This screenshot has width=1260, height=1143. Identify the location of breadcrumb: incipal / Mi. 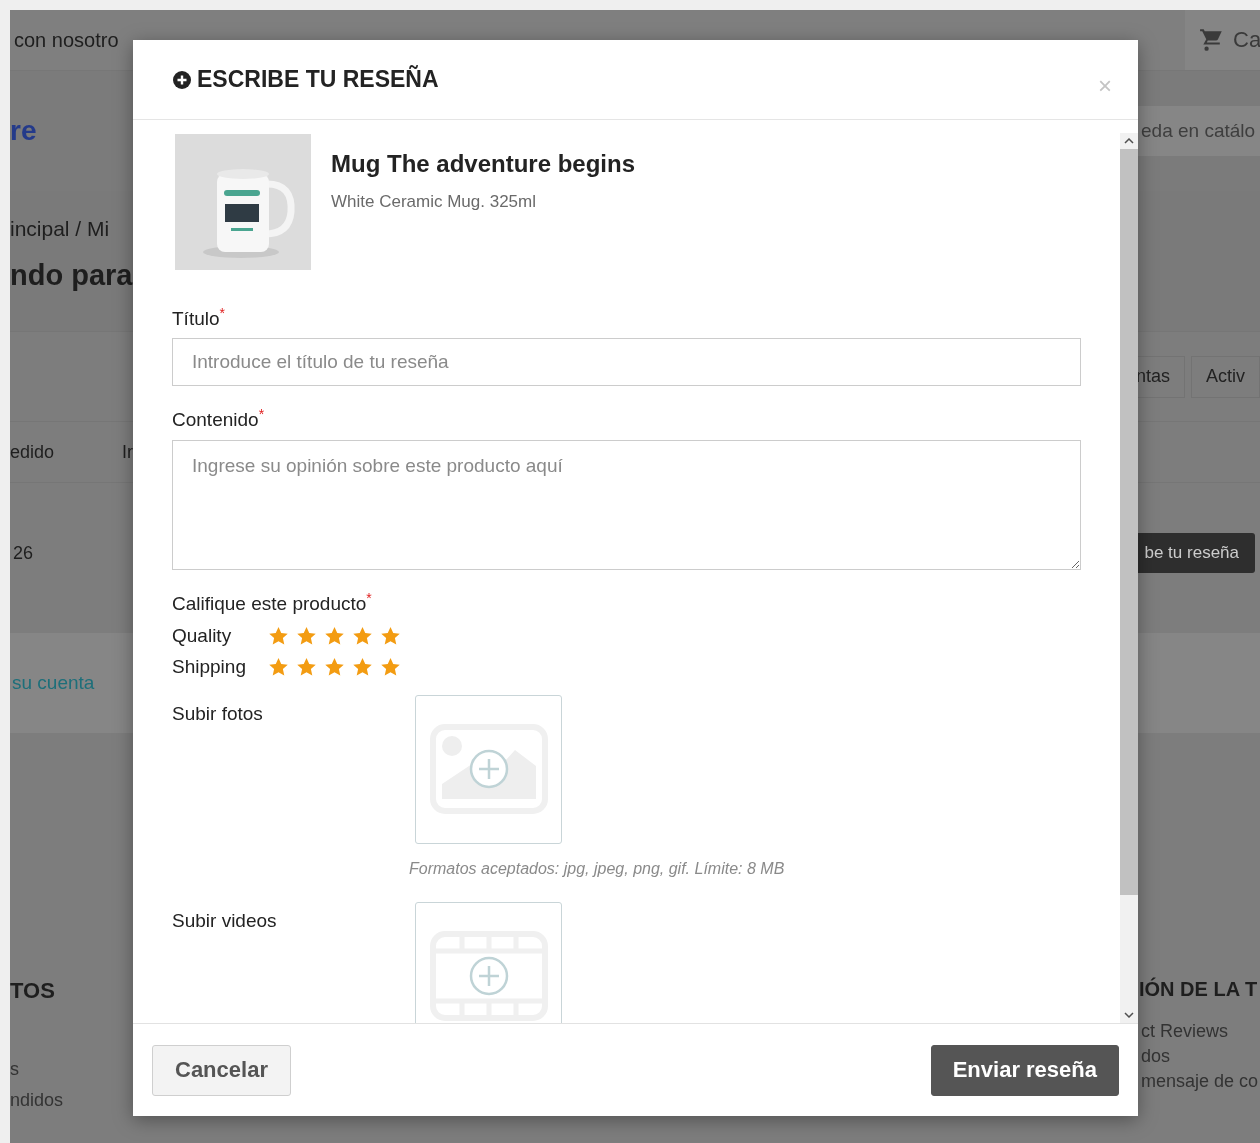
(60, 229).